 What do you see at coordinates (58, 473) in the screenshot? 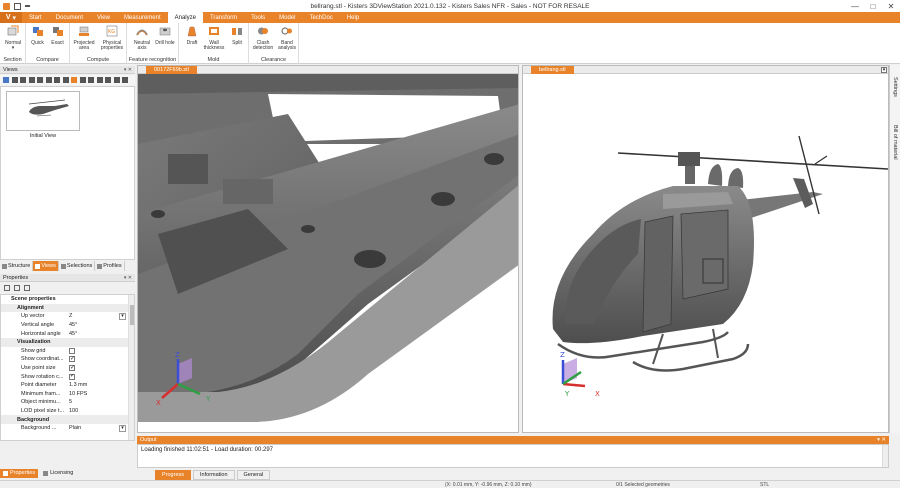
I see `tab-licensing: Licensing` at bounding box center [58, 473].